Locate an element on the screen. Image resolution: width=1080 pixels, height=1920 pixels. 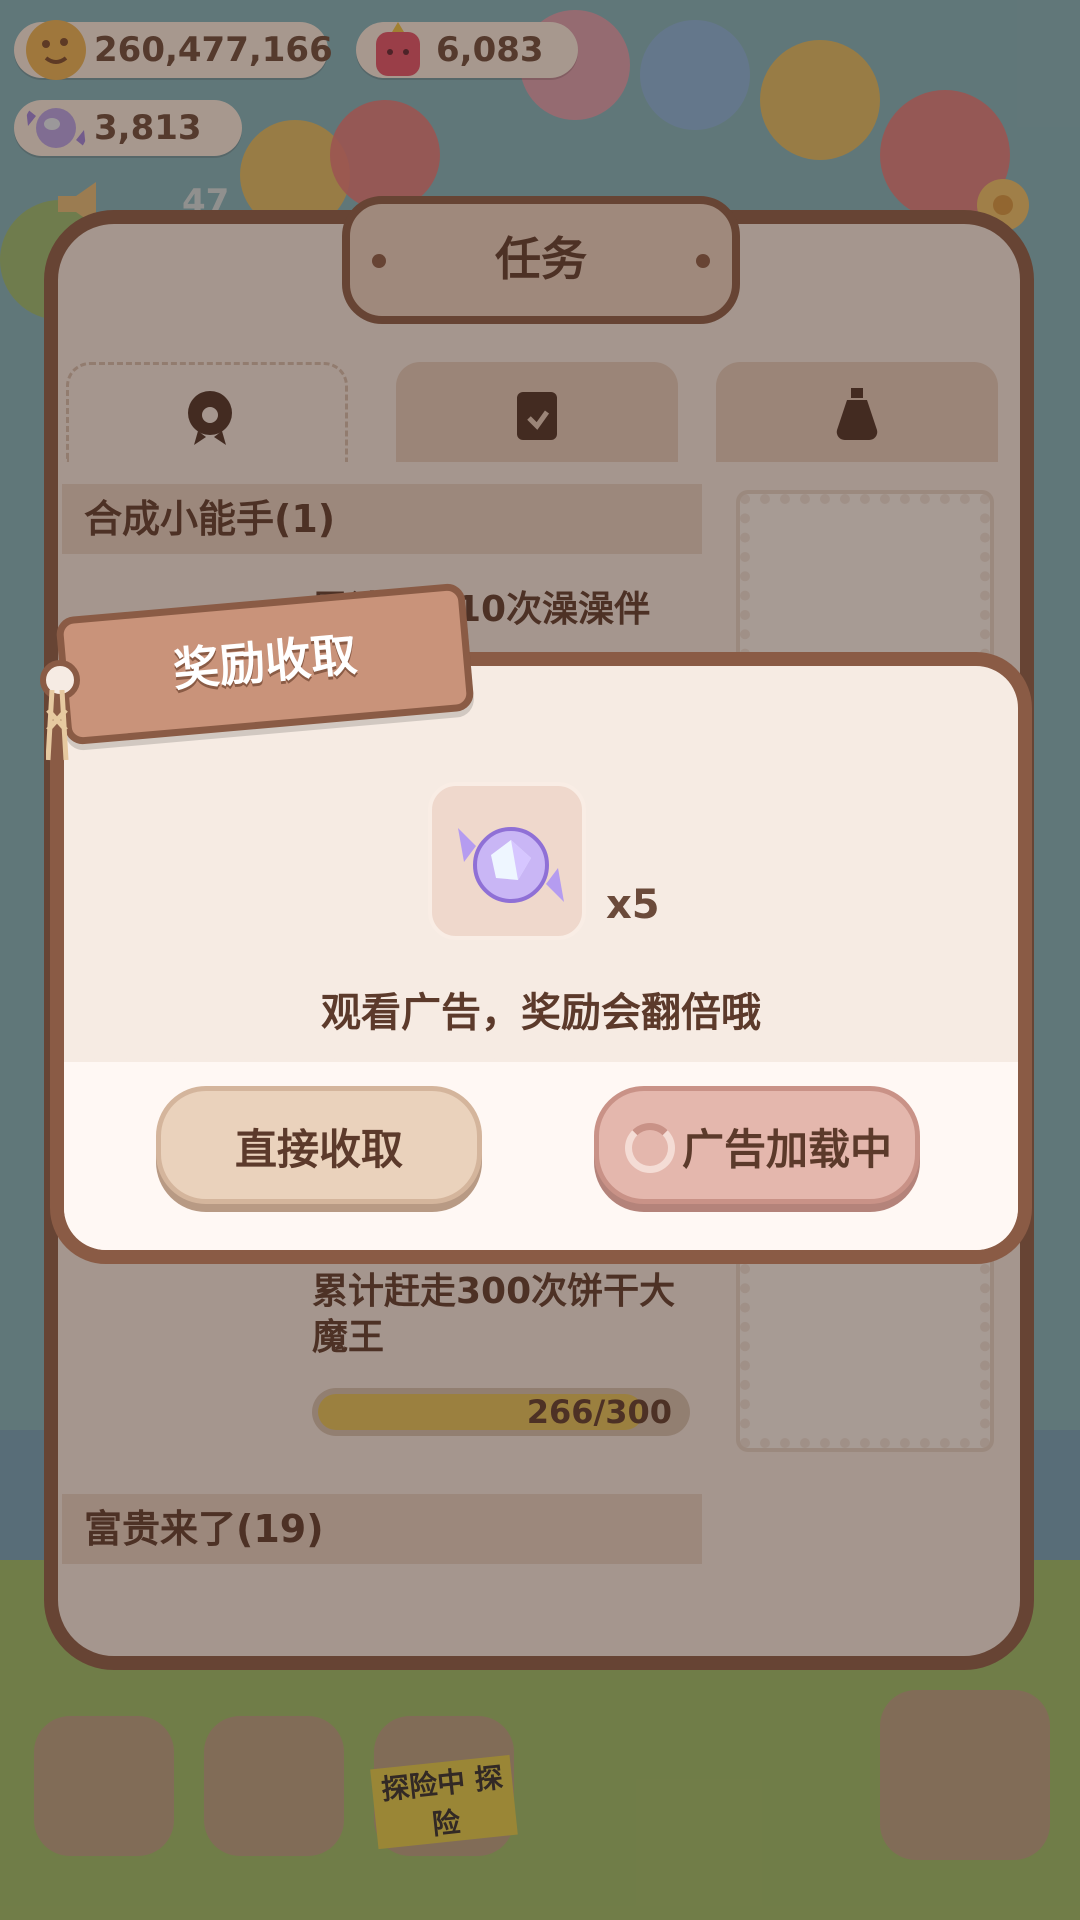
tag-string is located at coordinates (57, 725).